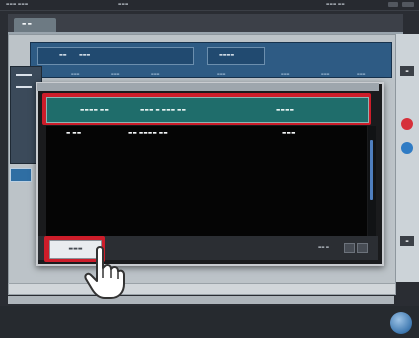 This screenshot has width=419, height=338. Describe the element at coordinates (349, 248) in the screenshot. I see `page-prev-button` at that location.